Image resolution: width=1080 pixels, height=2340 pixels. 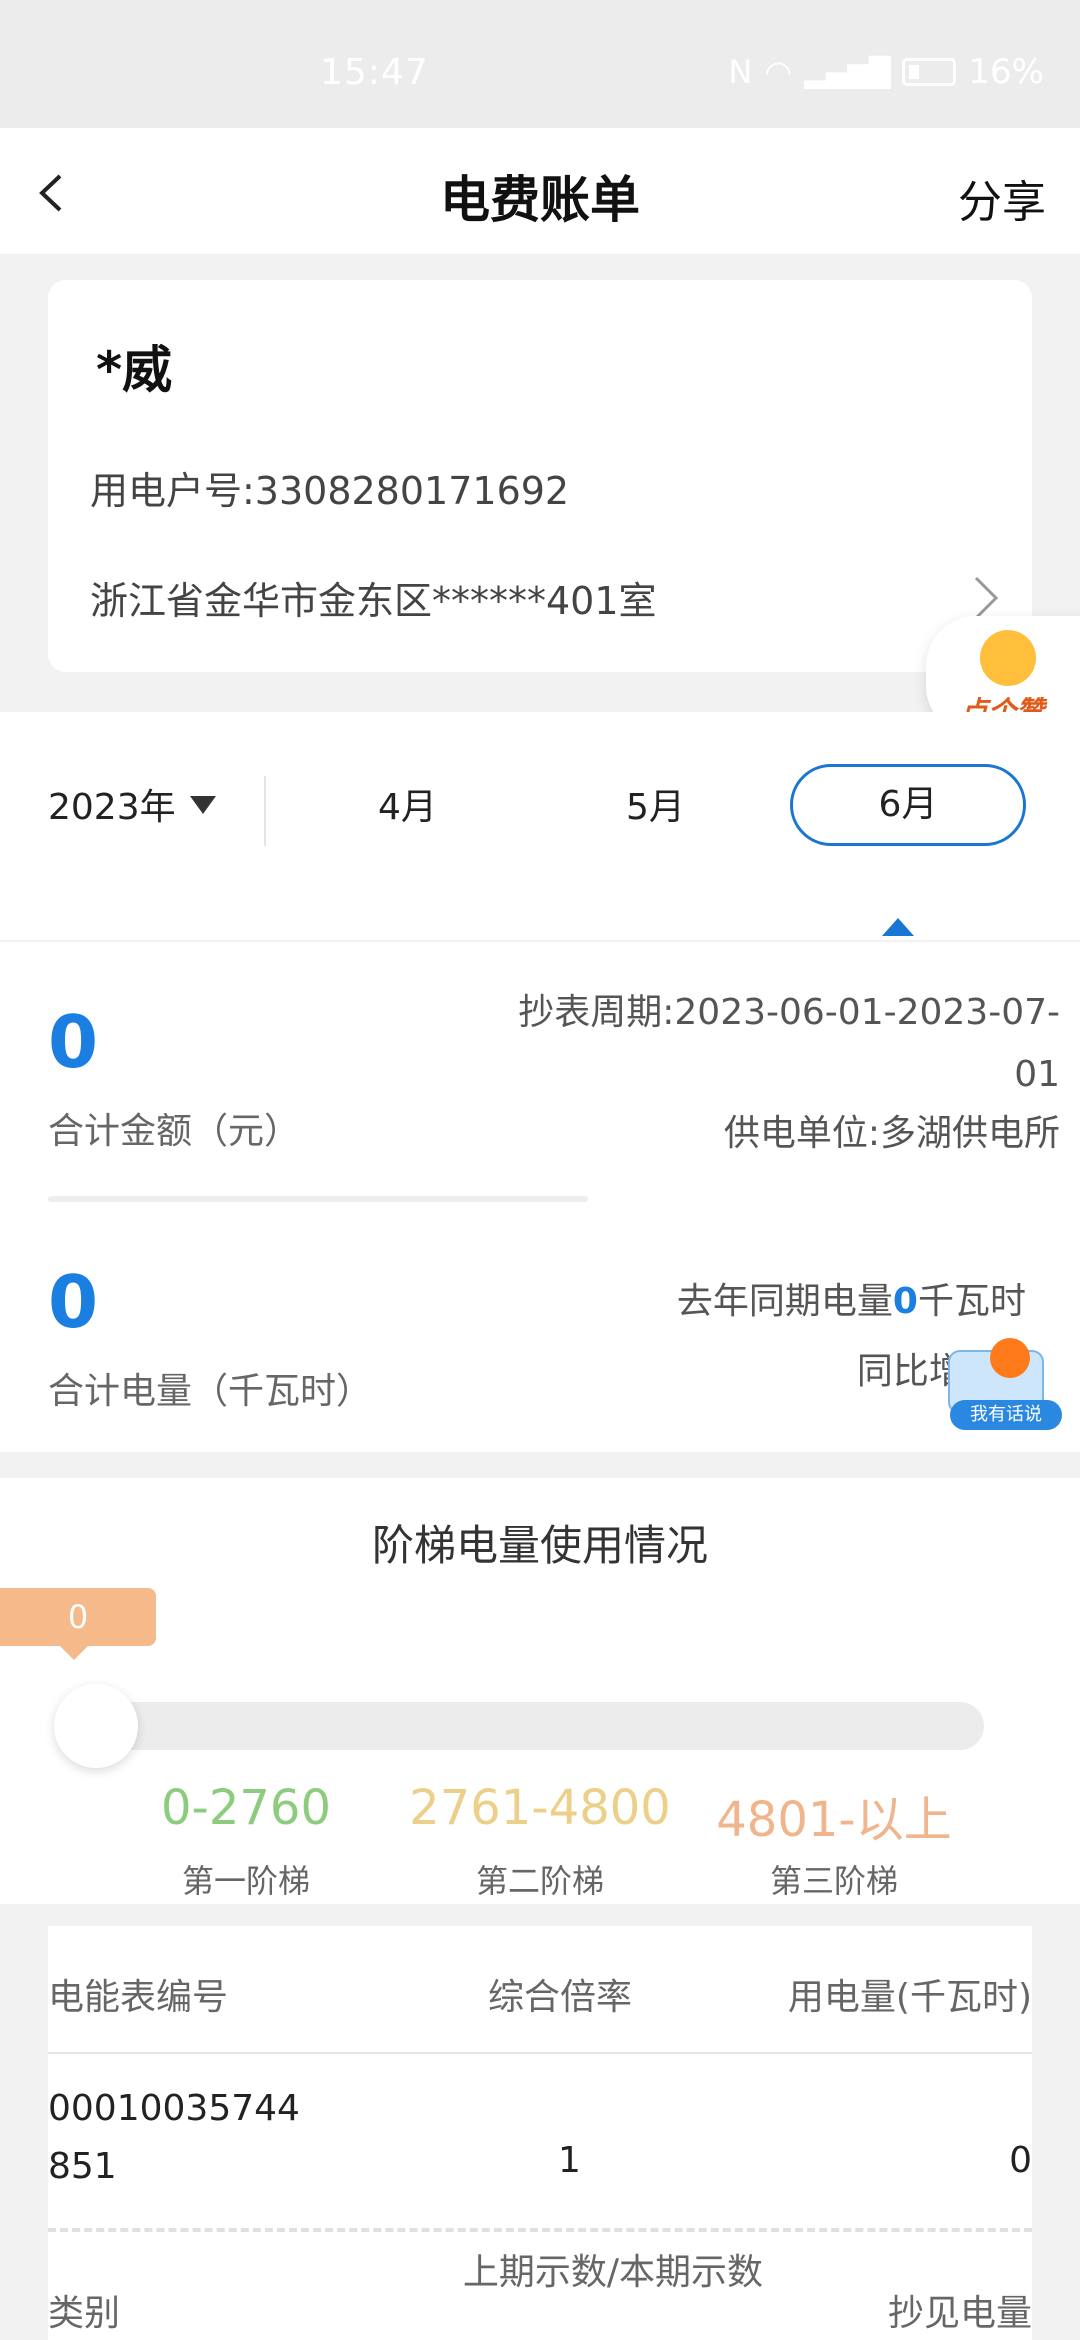 I want to click on tier-3-name: 第三阶梯, so click(x=833, y=1881).